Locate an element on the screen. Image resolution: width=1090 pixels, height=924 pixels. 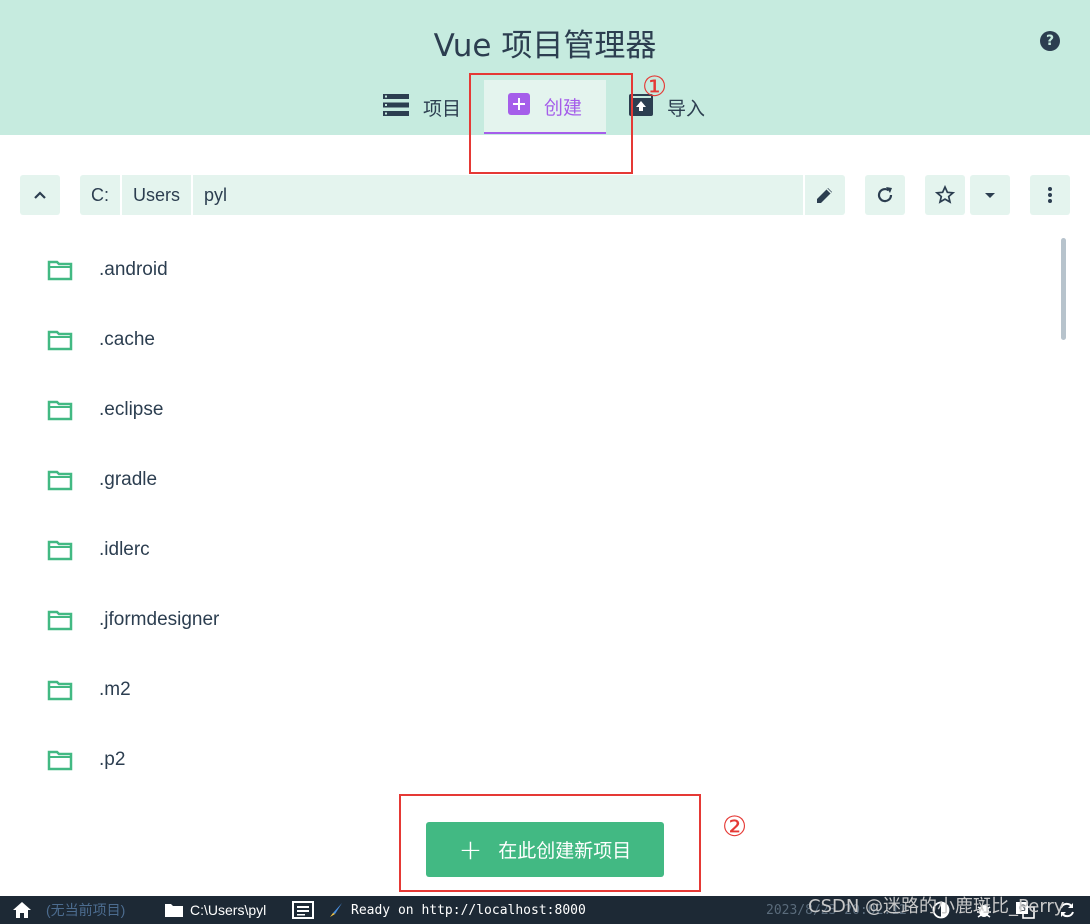
favorite-button is located at coordinates (945, 195).